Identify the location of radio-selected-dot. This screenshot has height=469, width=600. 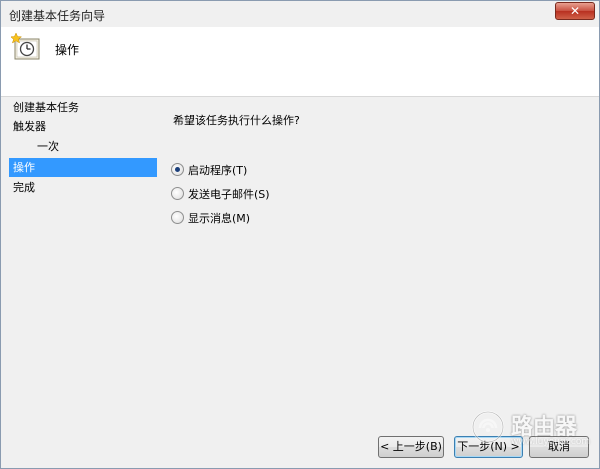
(177, 169).